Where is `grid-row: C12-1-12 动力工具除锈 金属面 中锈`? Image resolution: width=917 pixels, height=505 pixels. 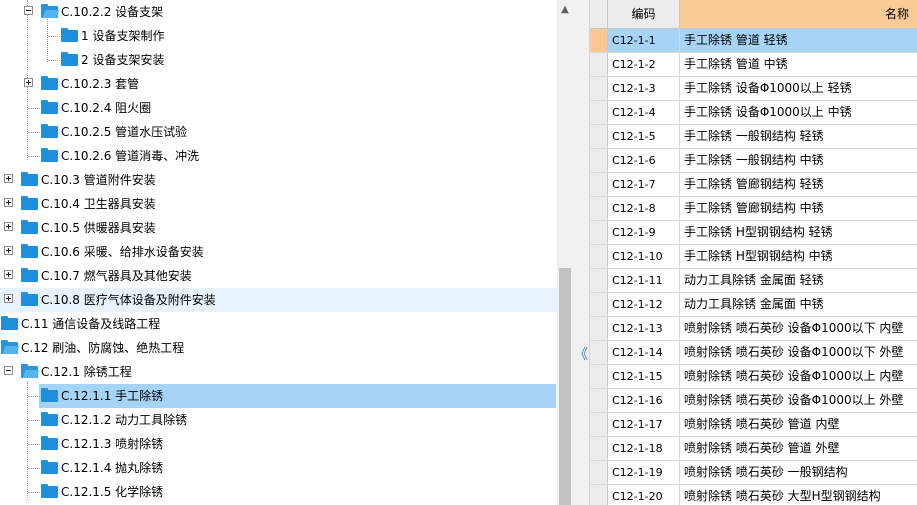
grid-row: C12-1-12 动力工具除锈 金属面 中锈 is located at coordinates (753, 305).